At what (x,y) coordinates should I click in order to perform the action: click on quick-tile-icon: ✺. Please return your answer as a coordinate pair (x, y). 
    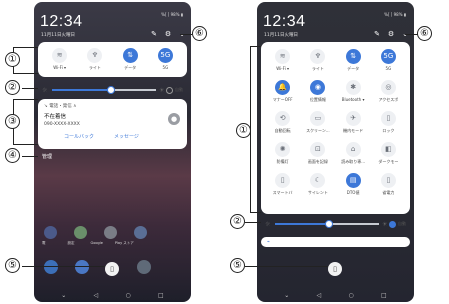
    Looking at the image, I should click on (283, 149).